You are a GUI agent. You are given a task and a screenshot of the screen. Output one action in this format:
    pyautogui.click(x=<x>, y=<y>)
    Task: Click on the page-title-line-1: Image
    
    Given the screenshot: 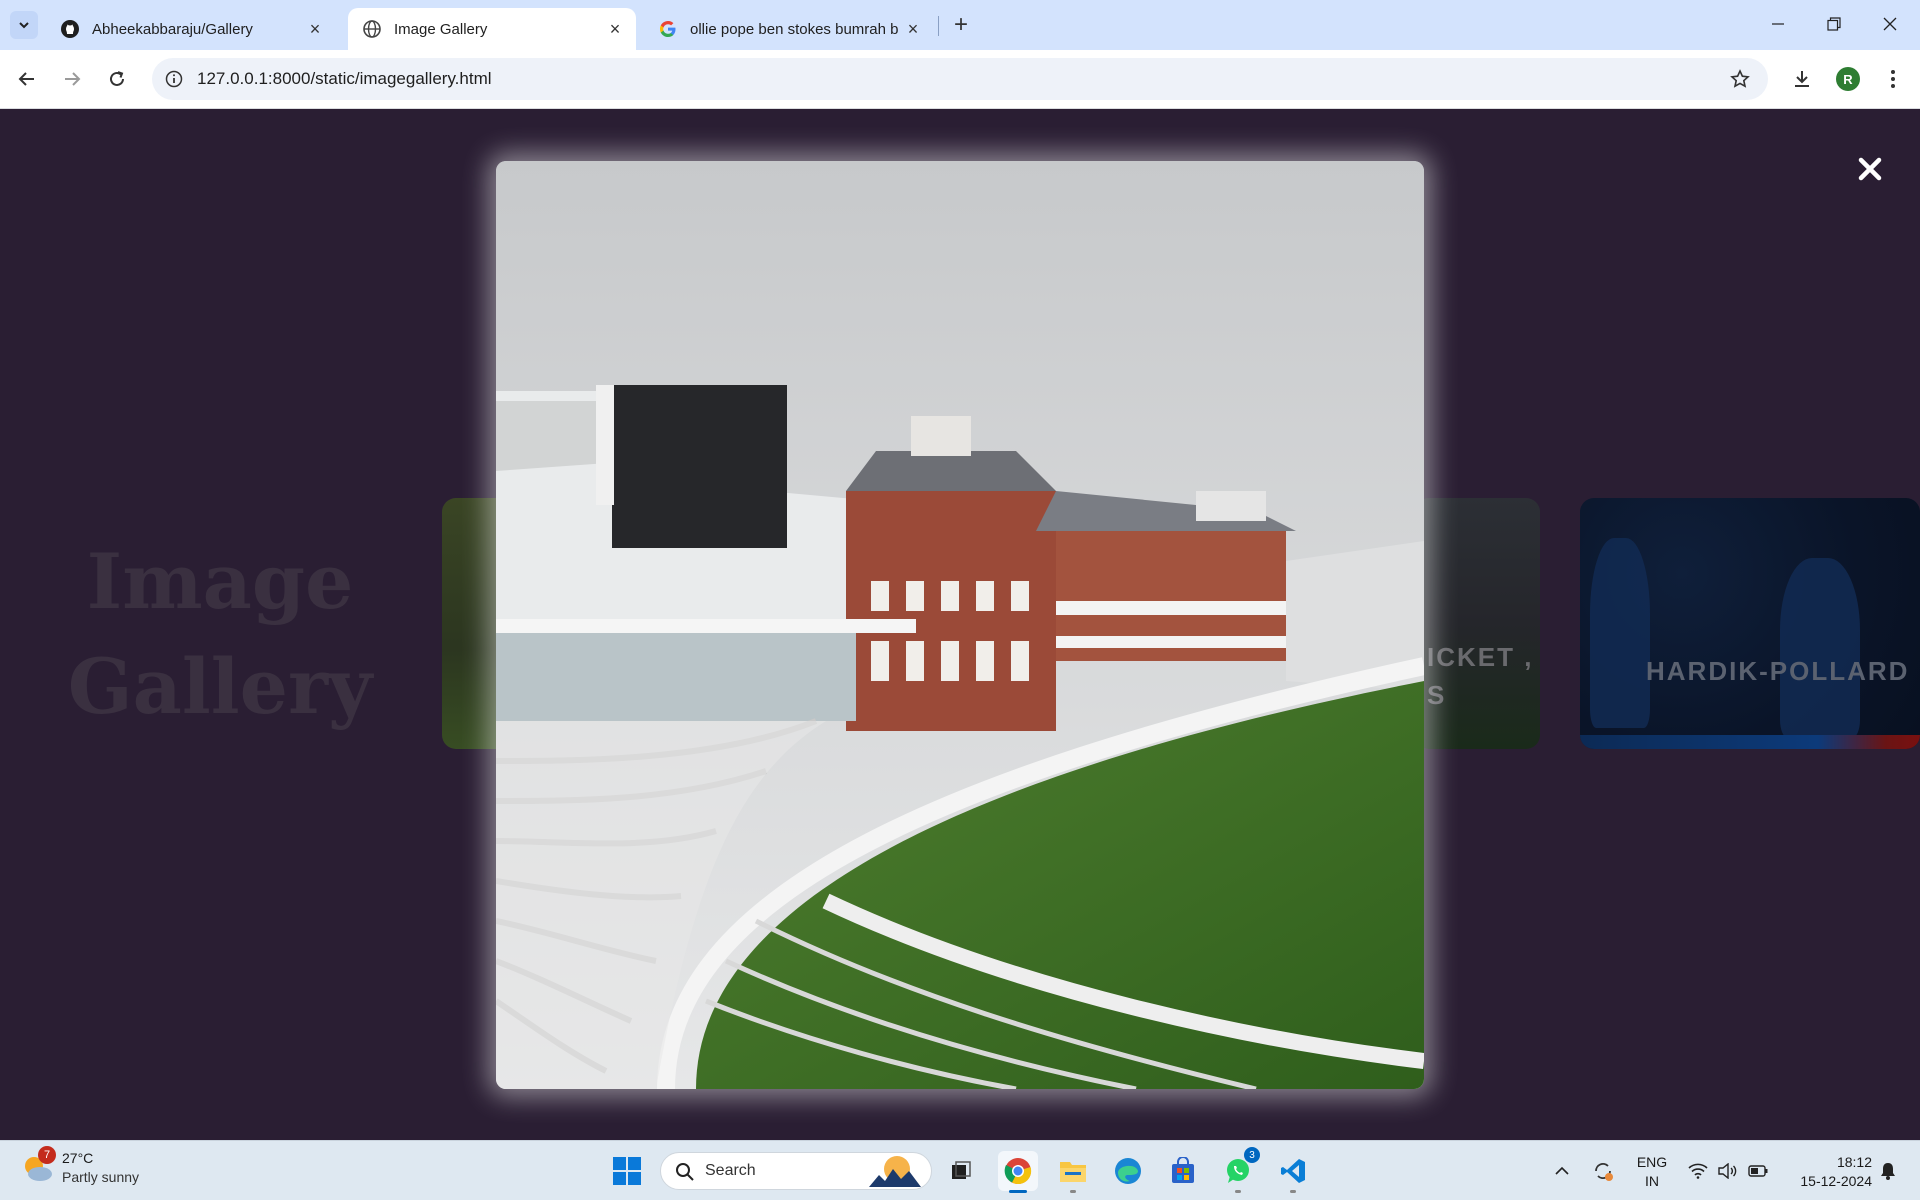 What is the action you would take?
    pyautogui.click(x=220, y=581)
    